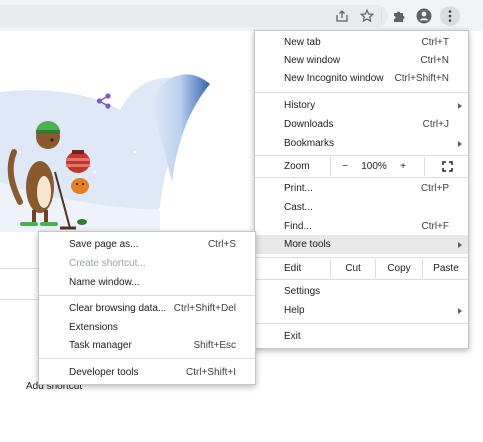 The width and height of the screenshot is (483, 442). Describe the element at coordinates (104, 372) in the screenshot. I see `menu-item-label: Developer tools` at that location.